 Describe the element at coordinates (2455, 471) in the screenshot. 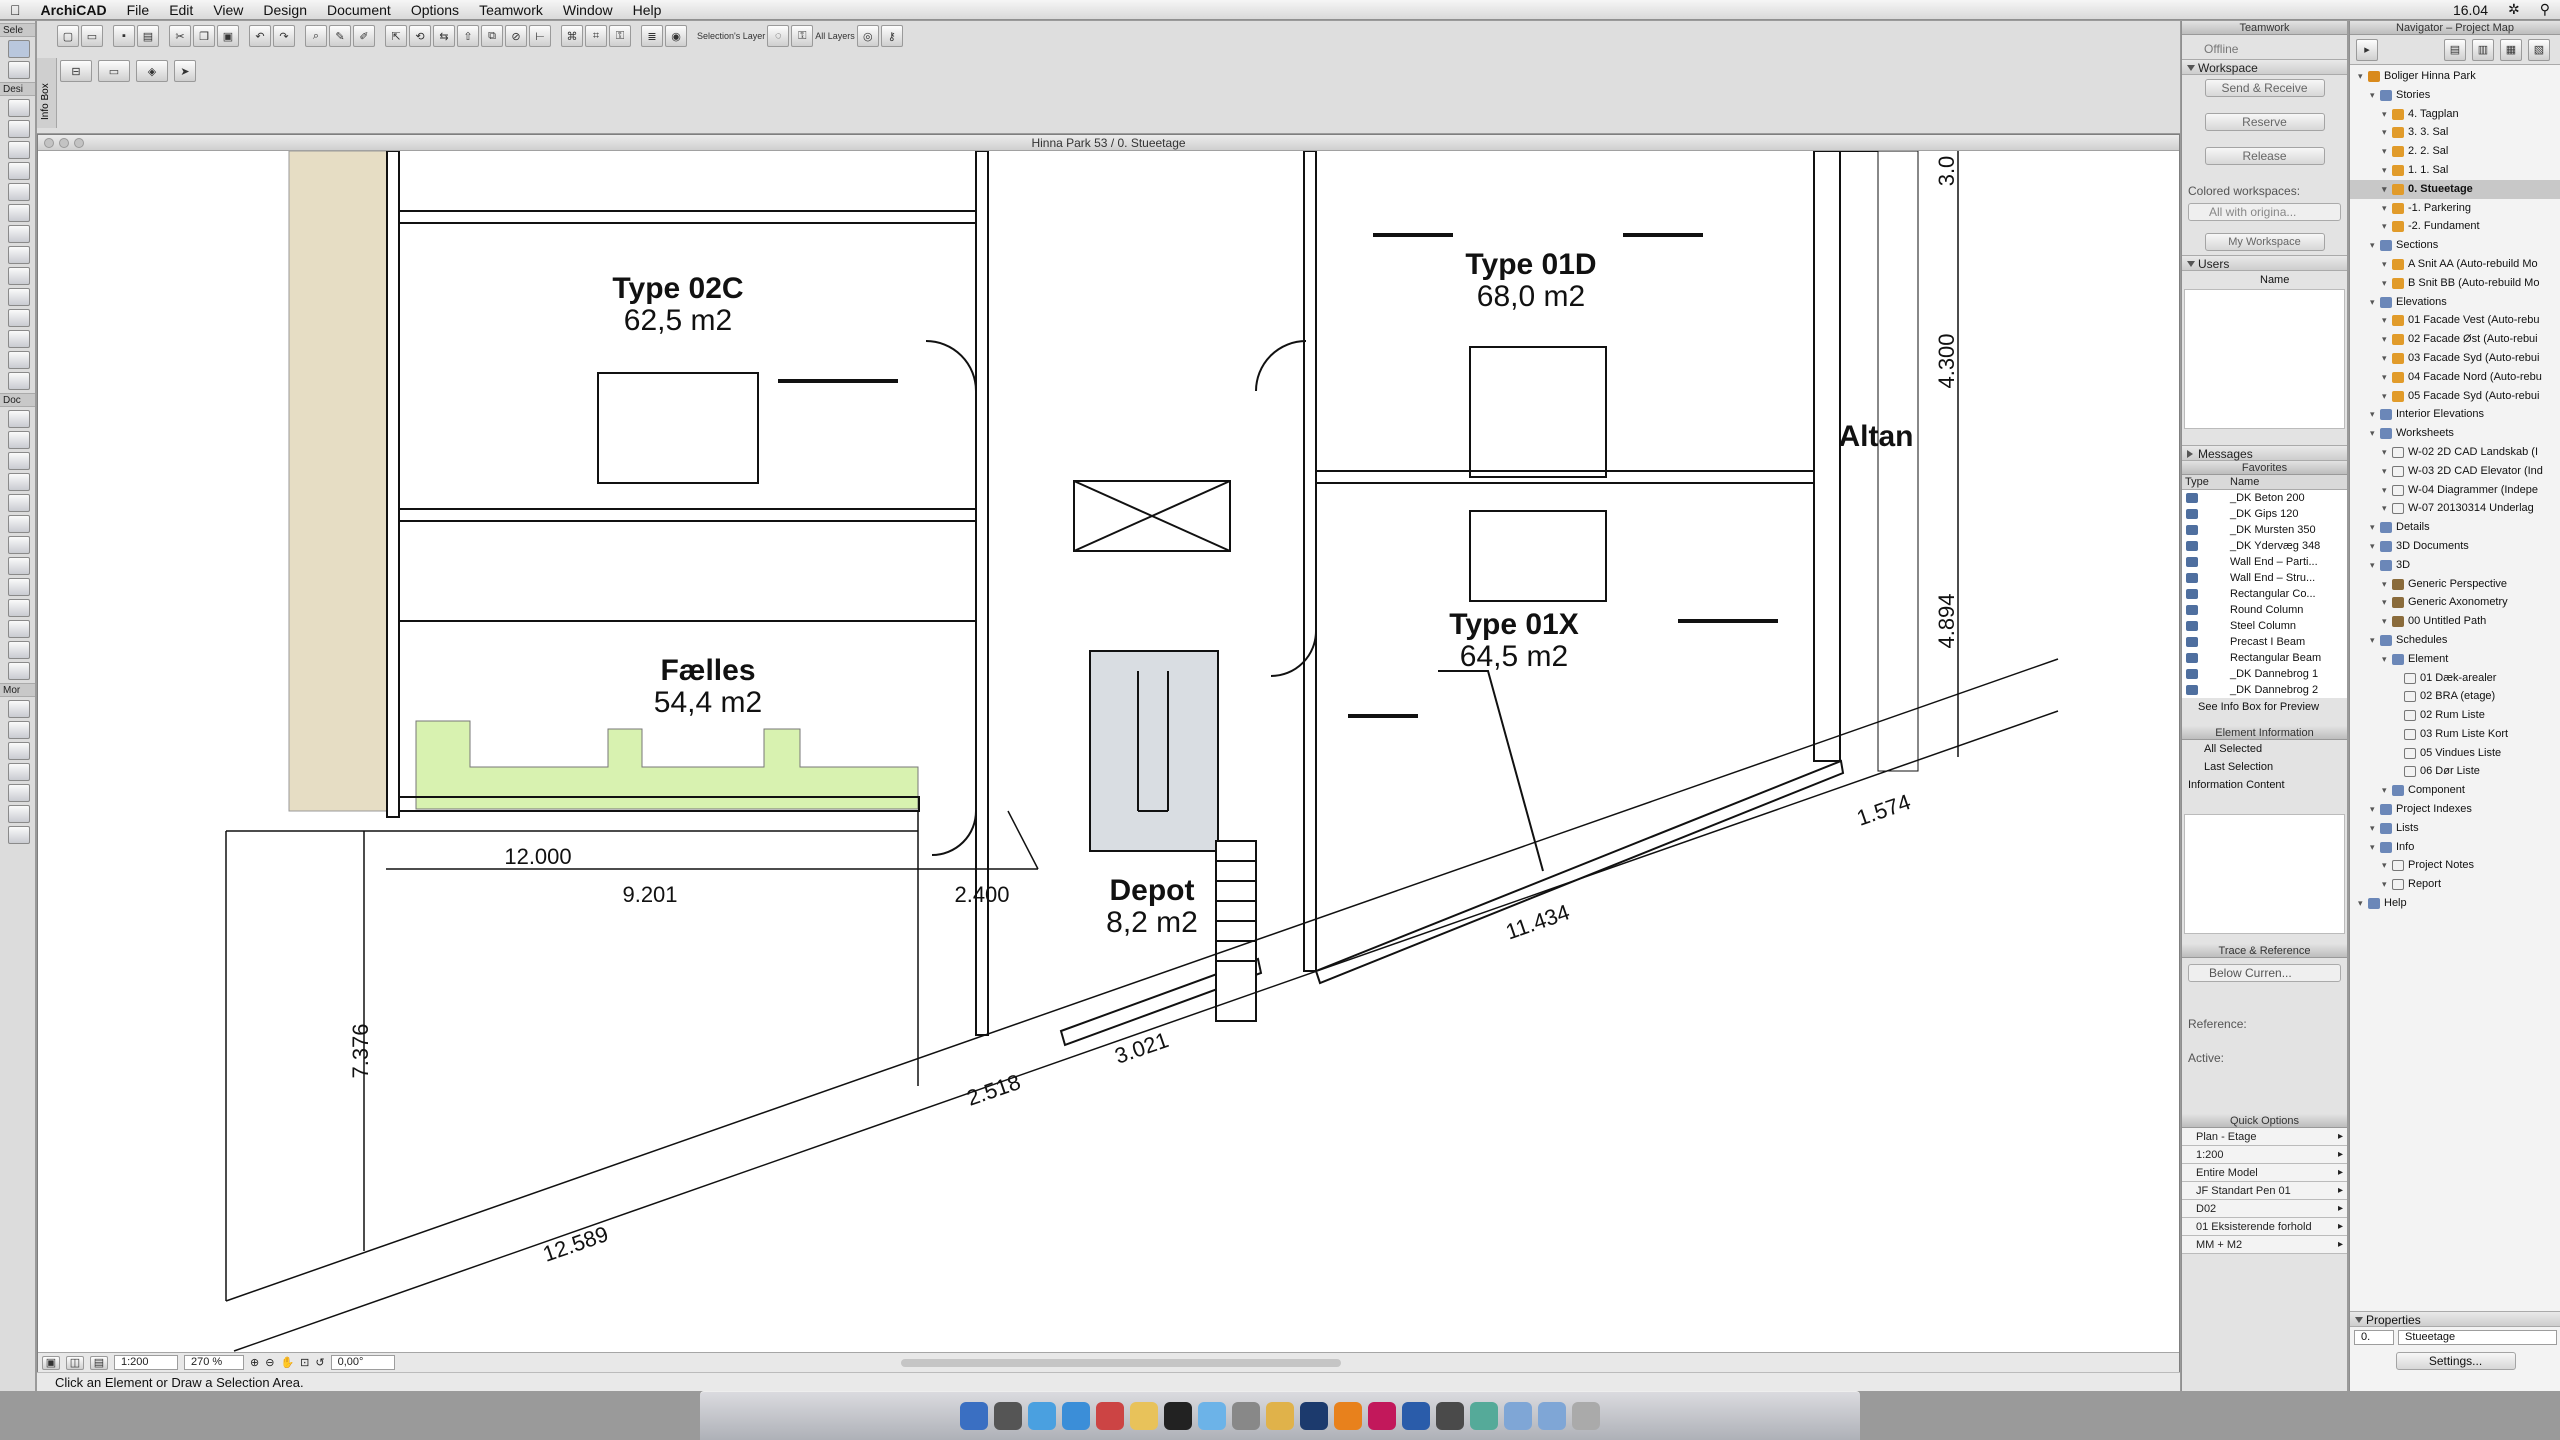

I see `tree-node: ▾ W-03 2D CAD Elevator (Ind` at that location.